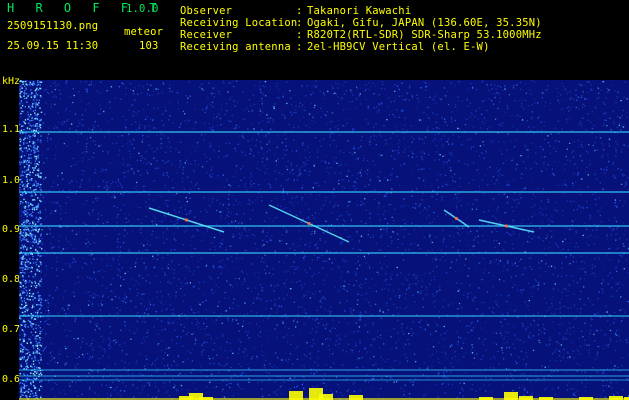 The height and width of the screenshot is (400, 629). What do you see at coordinates (239, 23) in the screenshot?
I see `location-key: Receiving Location` at bounding box center [239, 23].